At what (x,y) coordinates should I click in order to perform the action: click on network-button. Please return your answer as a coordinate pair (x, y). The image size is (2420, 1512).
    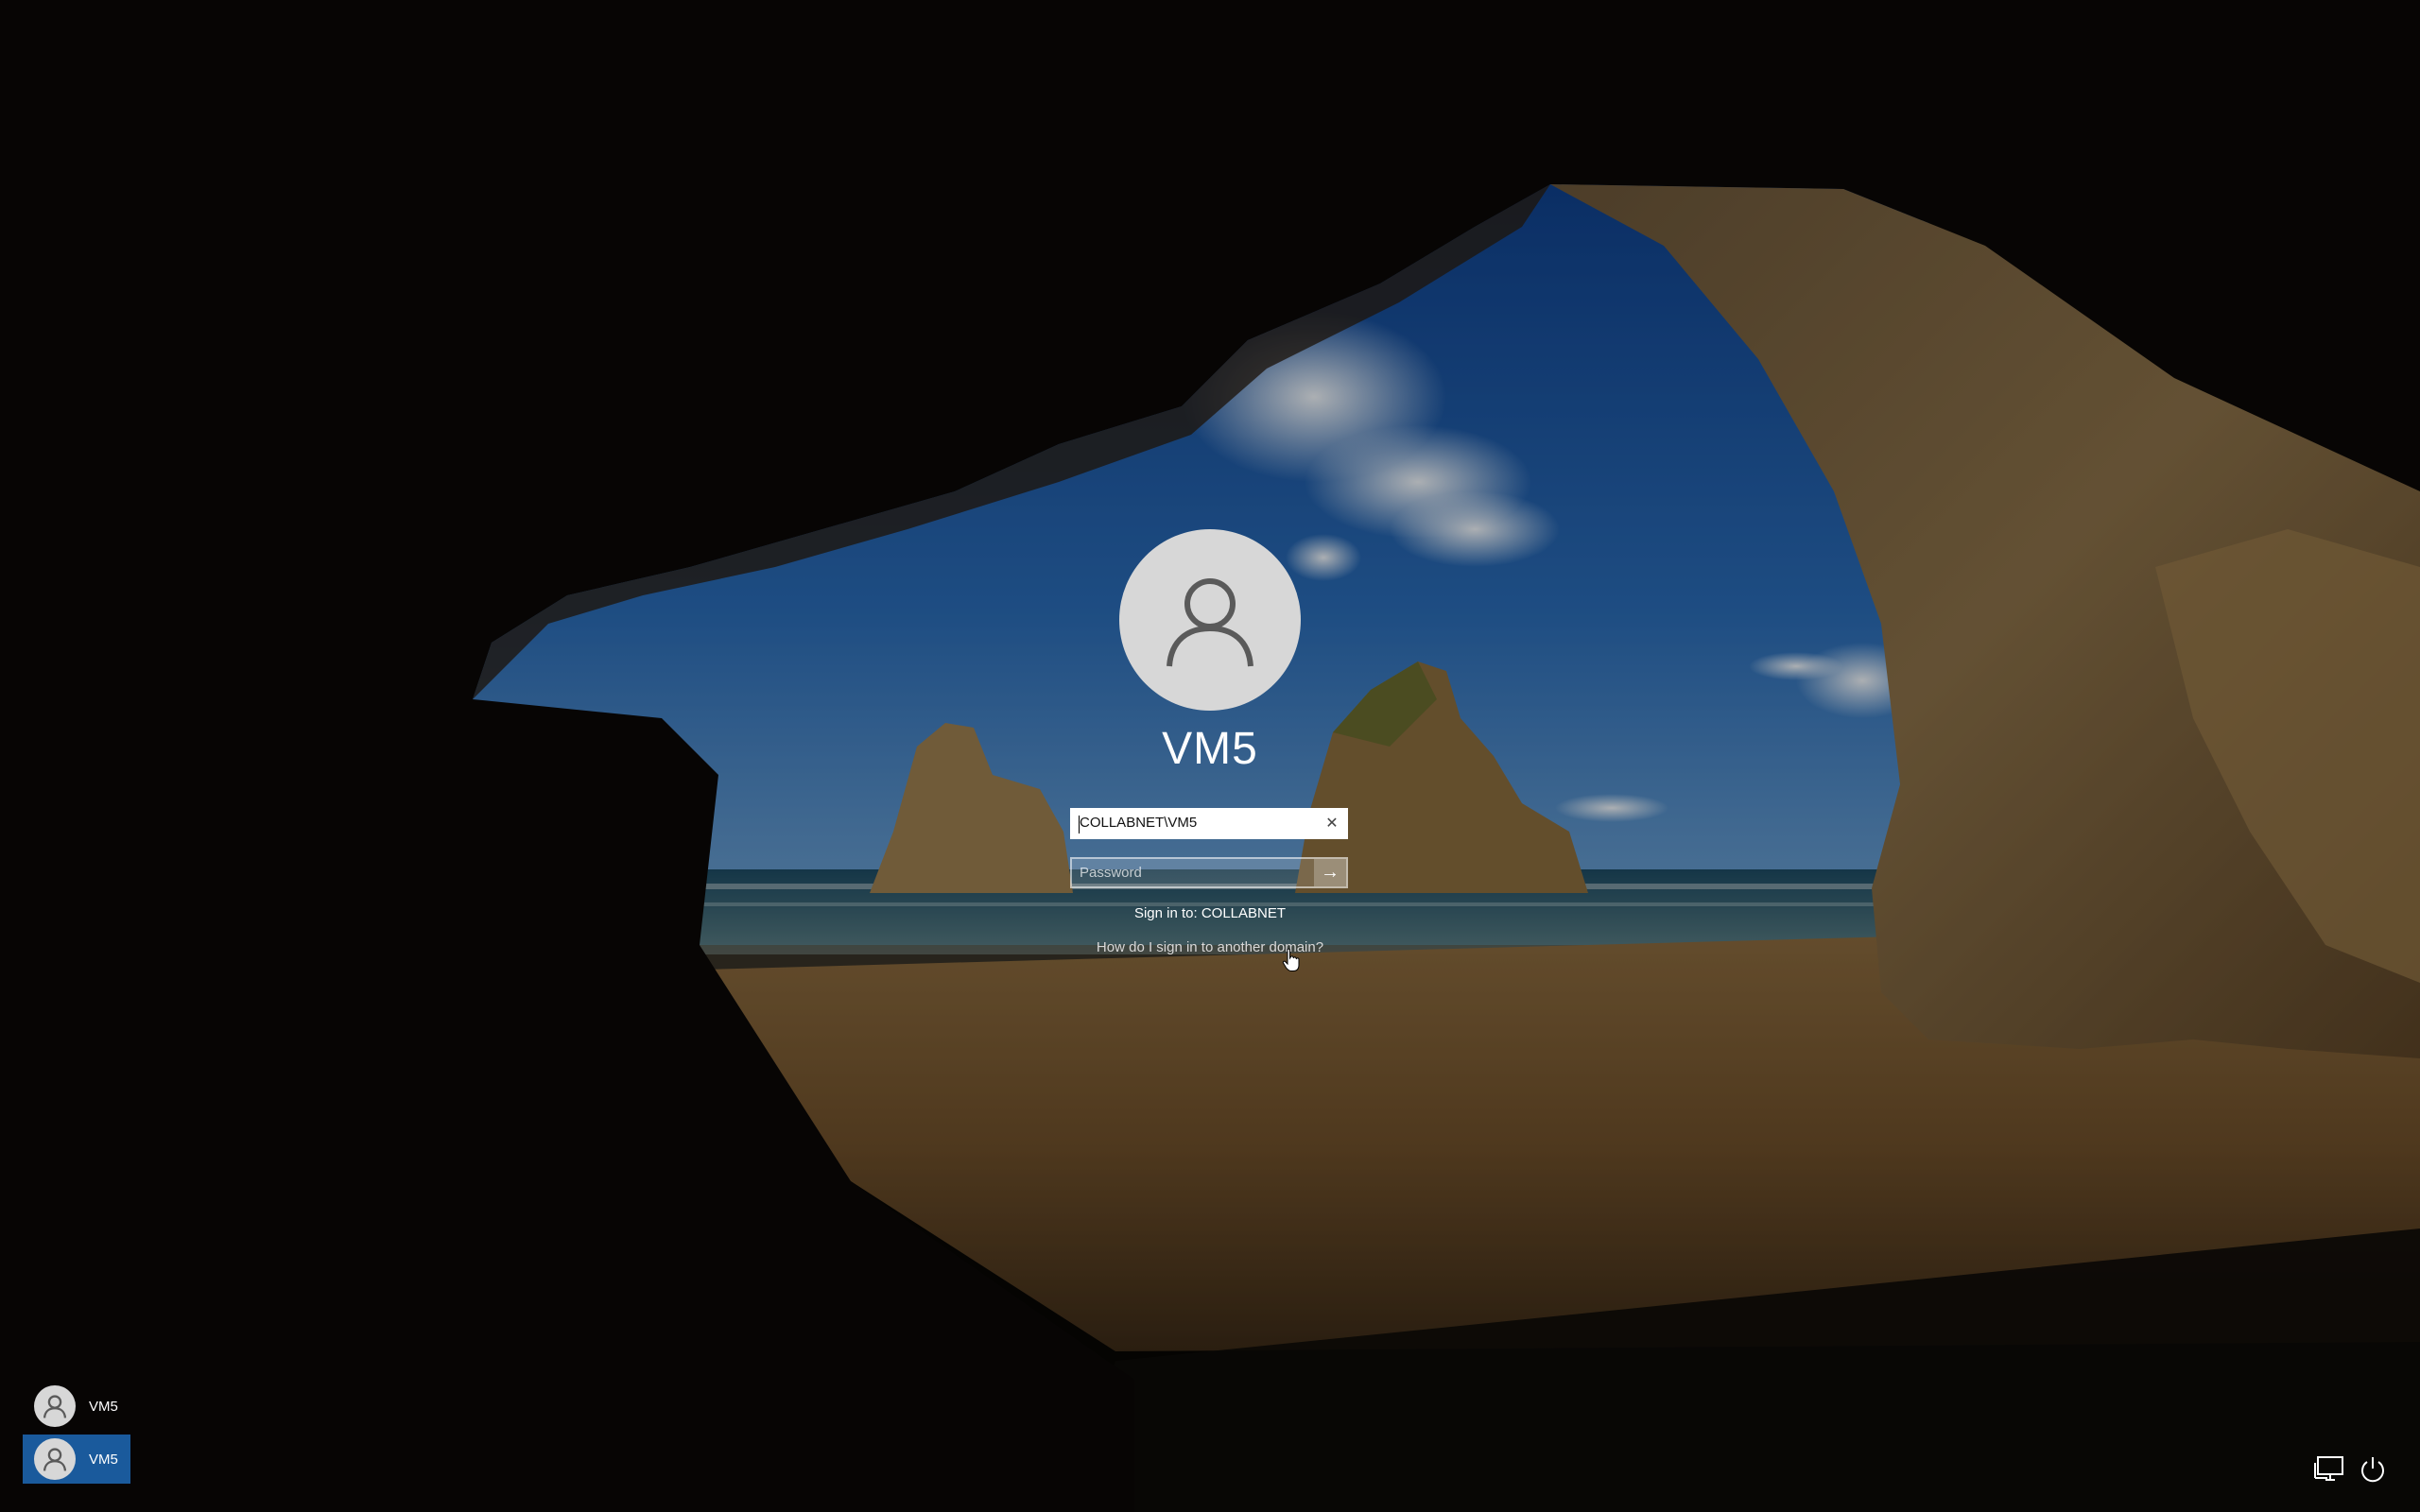
    Looking at the image, I should click on (2329, 1469).